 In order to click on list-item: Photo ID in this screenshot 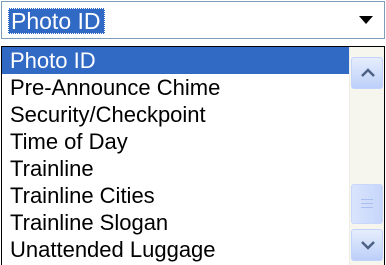, I will do `click(175, 60)`.